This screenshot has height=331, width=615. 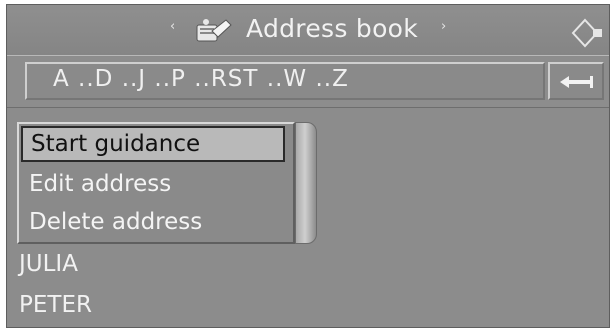 I want to click on next-arrow-icon: ›, so click(x=443, y=26).